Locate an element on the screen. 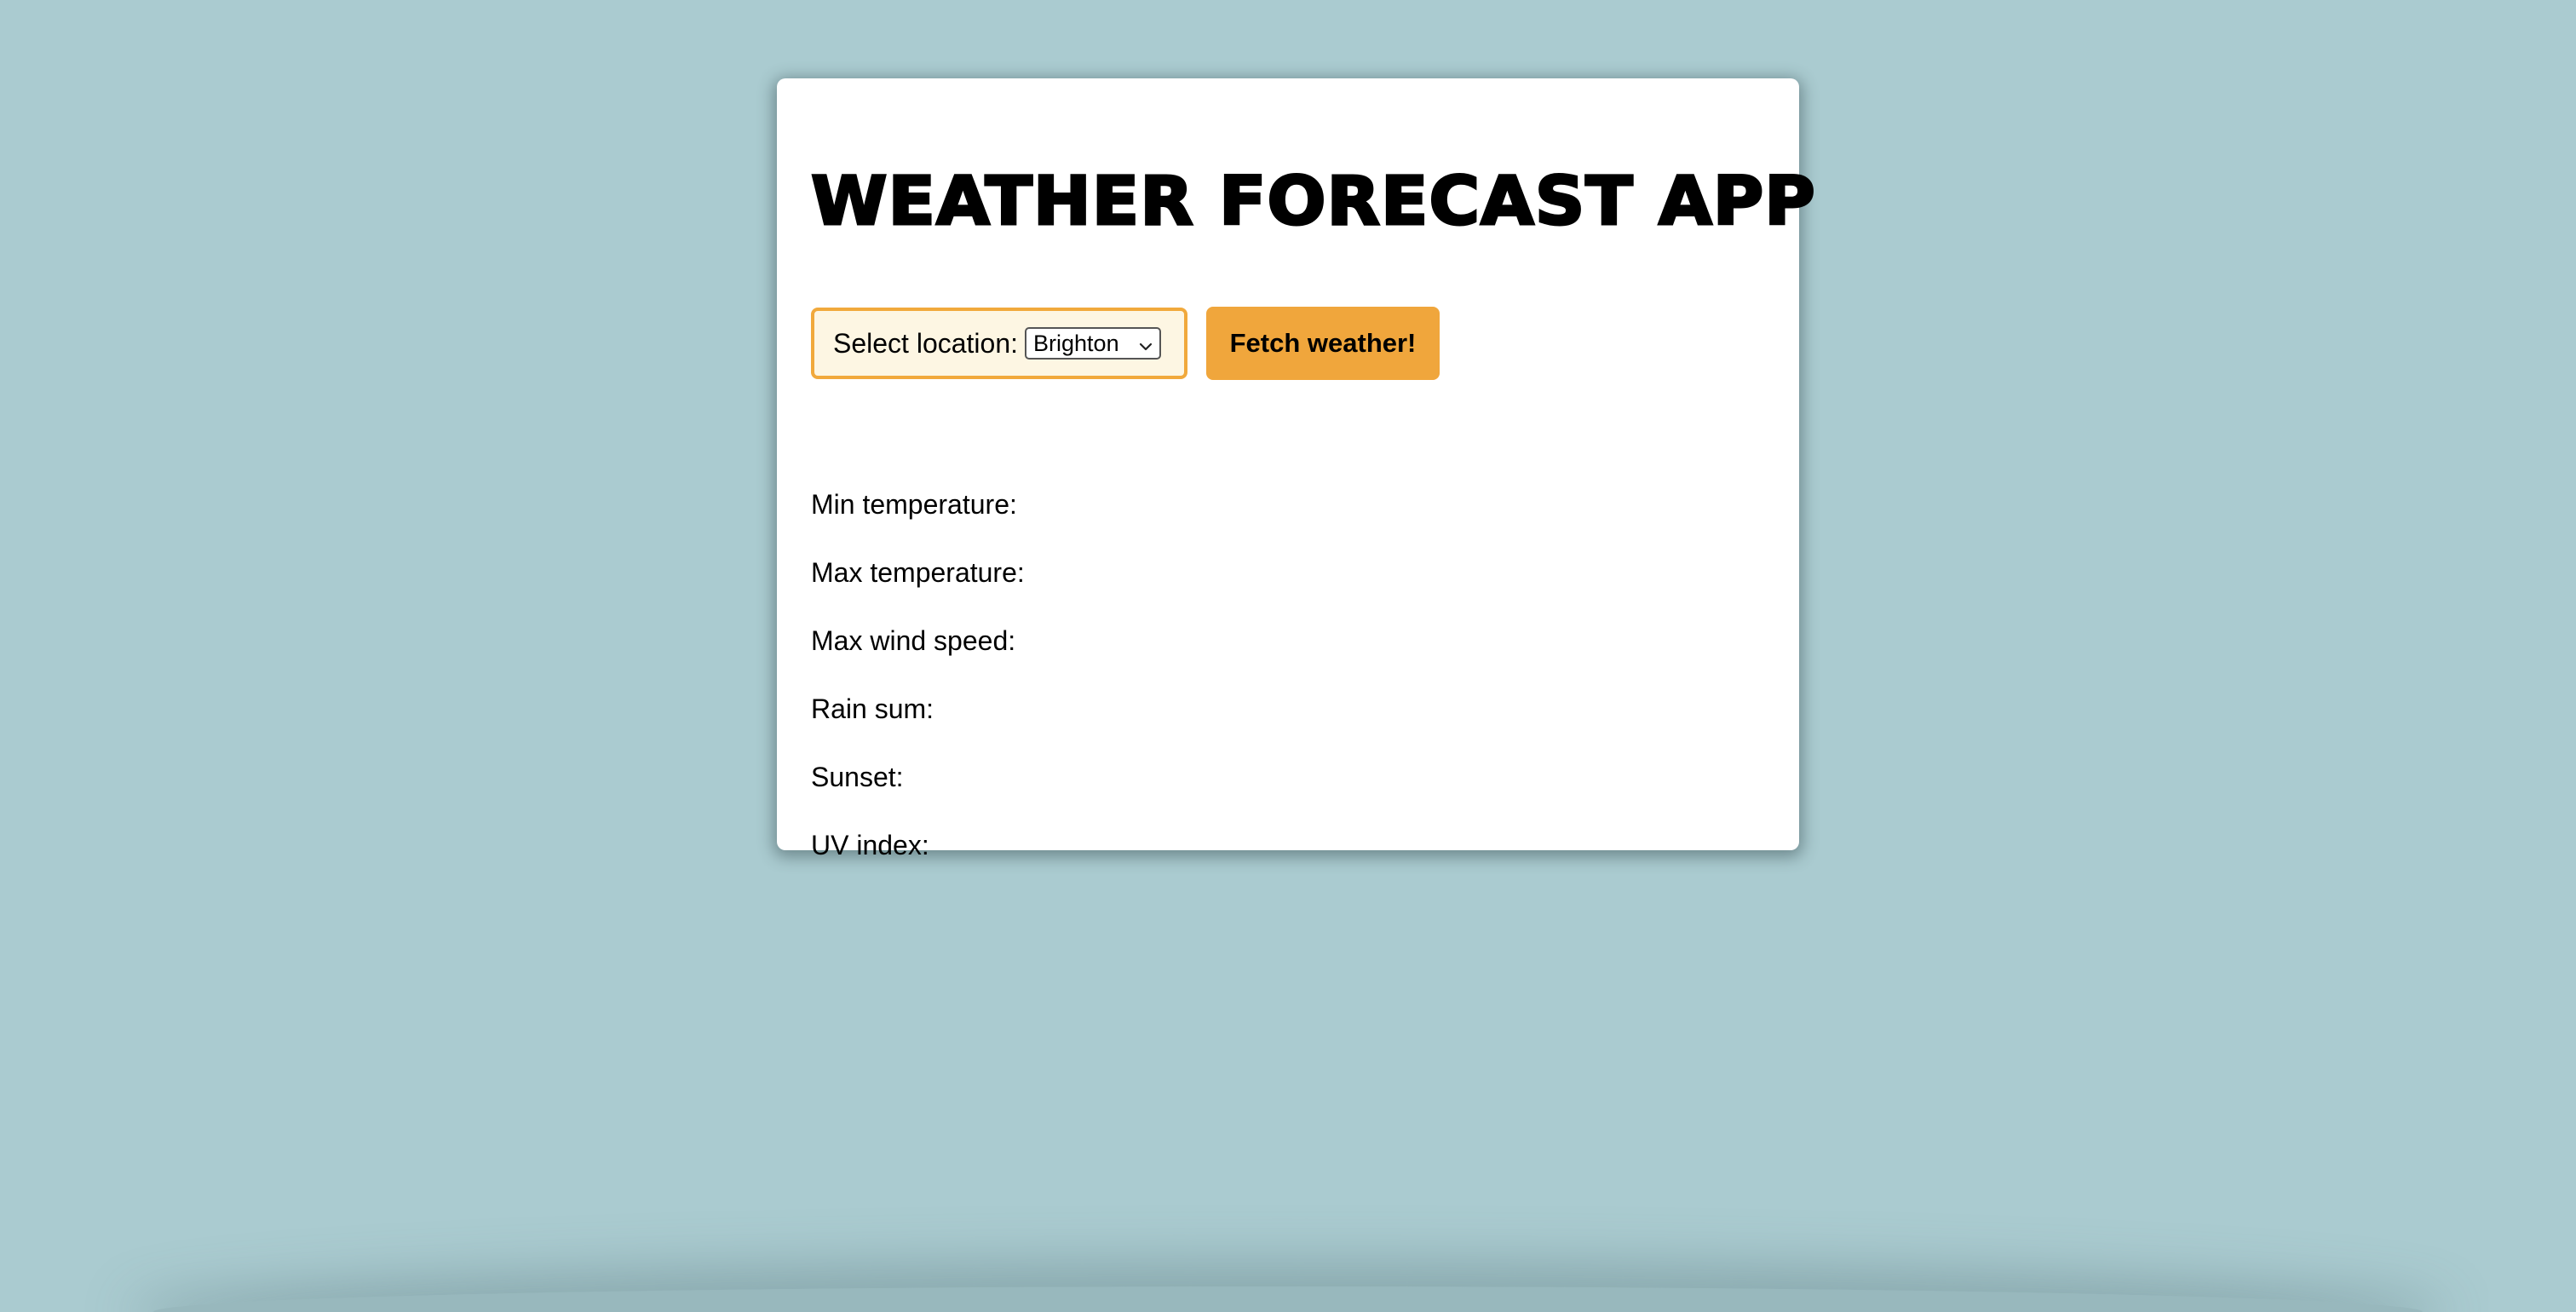  max-wind-speed-label: Max wind speed: is located at coordinates (914, 640).